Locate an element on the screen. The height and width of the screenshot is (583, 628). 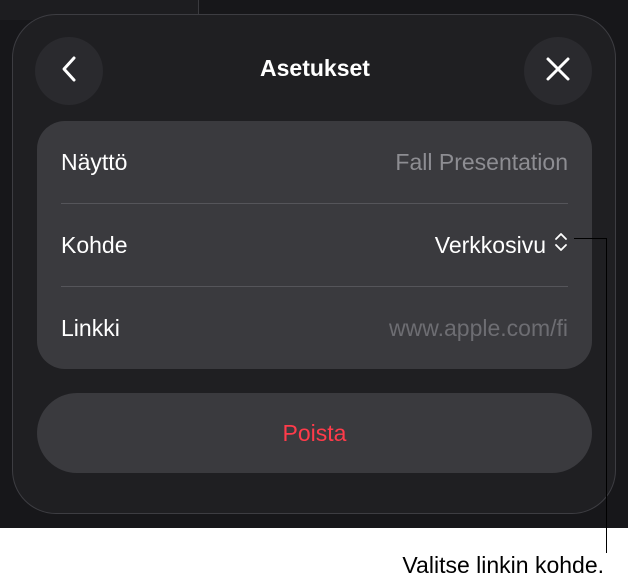
delete-button: Poista is located at coordinates (314, 433).